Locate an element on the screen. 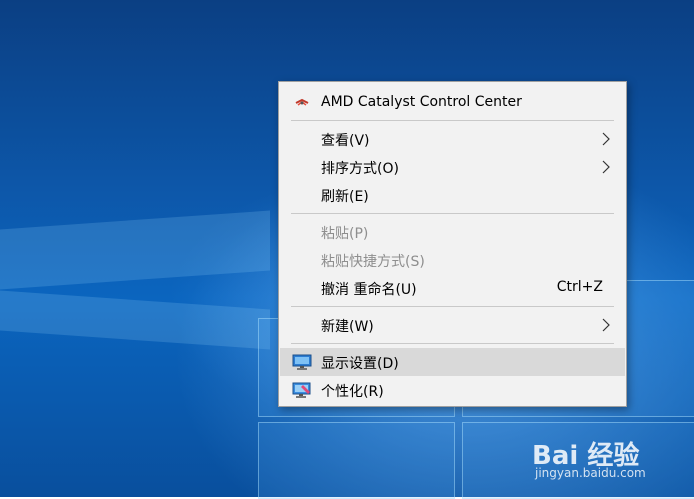  watermark-url: jingyan.baidu.com is located at coordinates (590, 473).